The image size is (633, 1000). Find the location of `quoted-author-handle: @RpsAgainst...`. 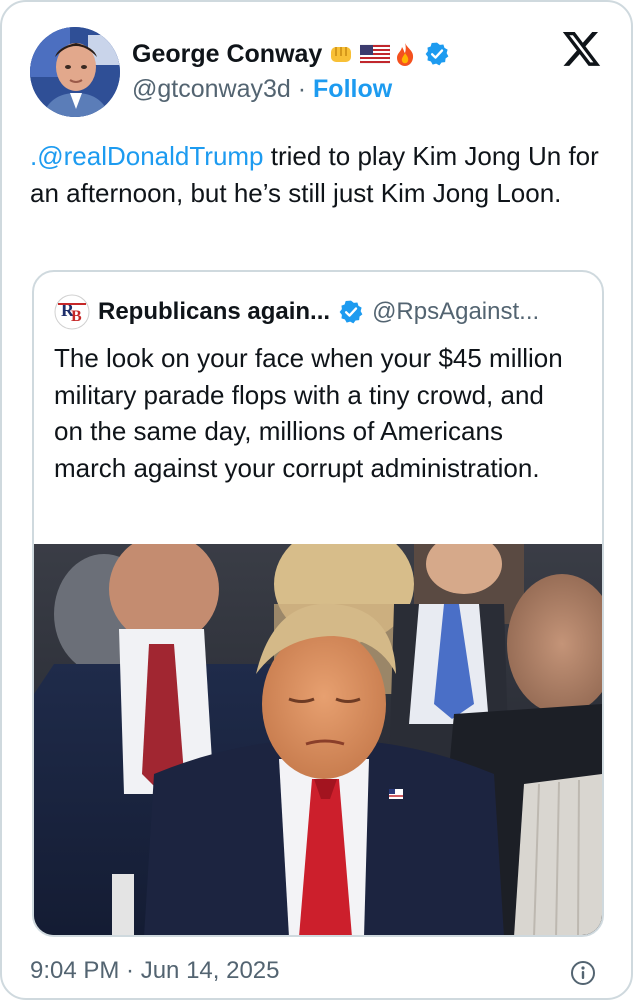

quoted-author-handle: @RpsAgainst... is located at coordinates (455, 312).